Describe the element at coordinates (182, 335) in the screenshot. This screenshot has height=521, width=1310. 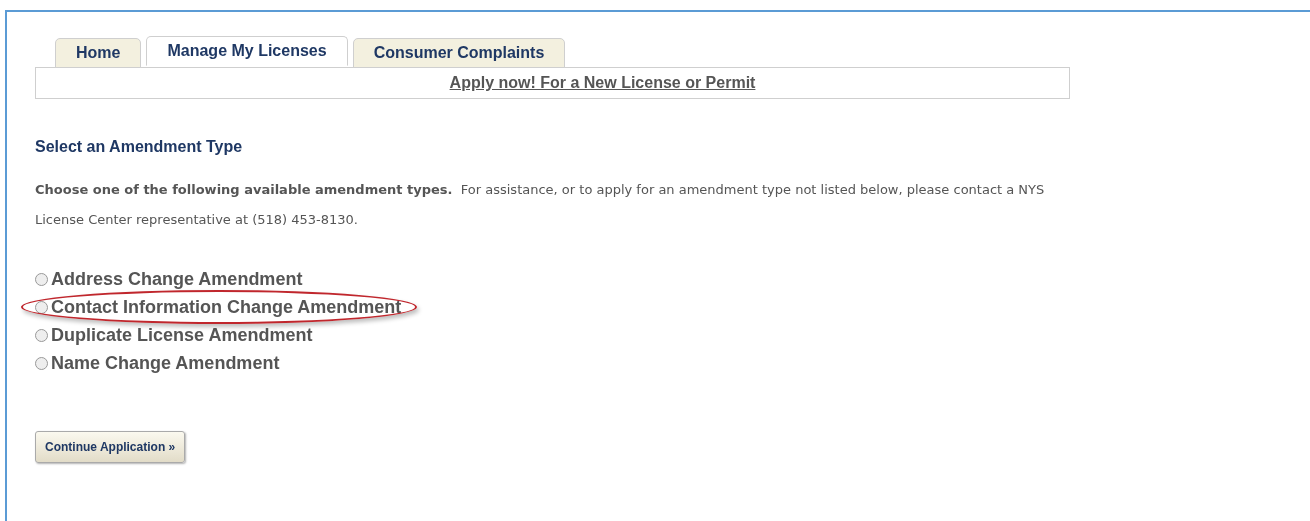
I see `option-label: Duplicate License Amendment` at that location.